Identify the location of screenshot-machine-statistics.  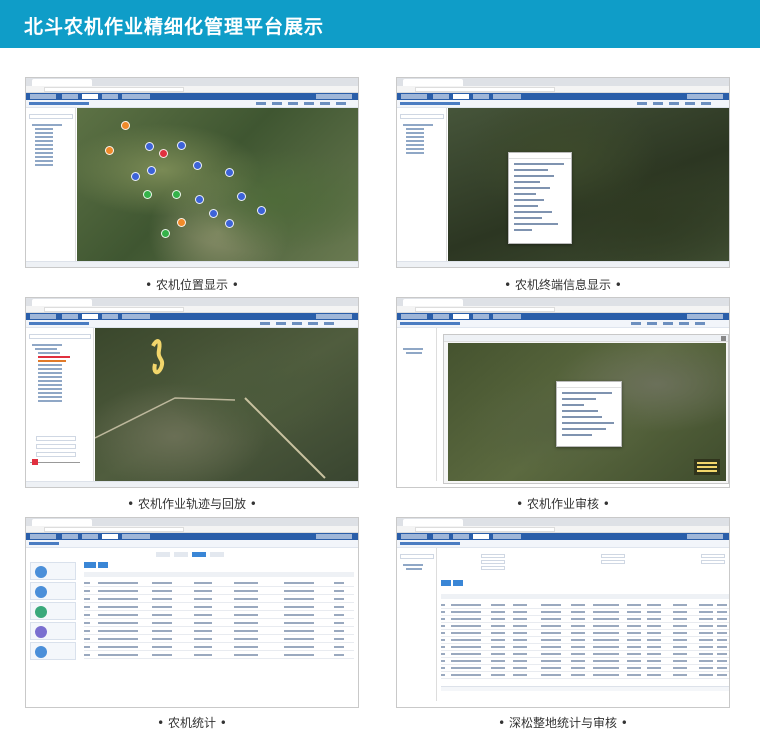
(192, 612).